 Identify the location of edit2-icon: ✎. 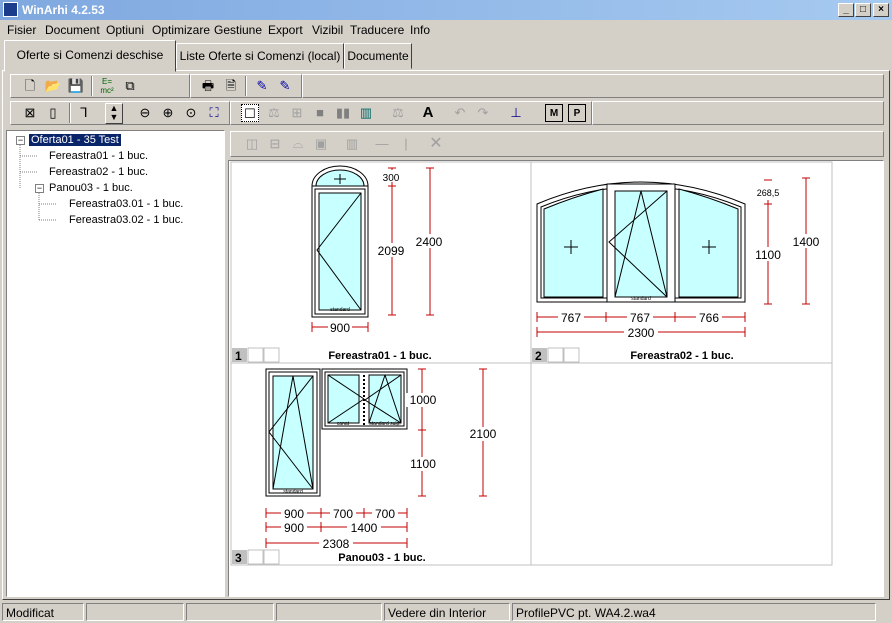
(285, 86).